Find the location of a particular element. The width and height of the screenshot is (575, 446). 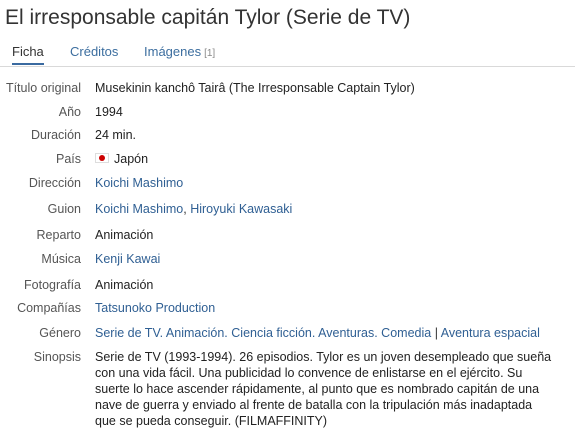

link-compania: Tatsunoko Production is located at coordinates (155, 308).